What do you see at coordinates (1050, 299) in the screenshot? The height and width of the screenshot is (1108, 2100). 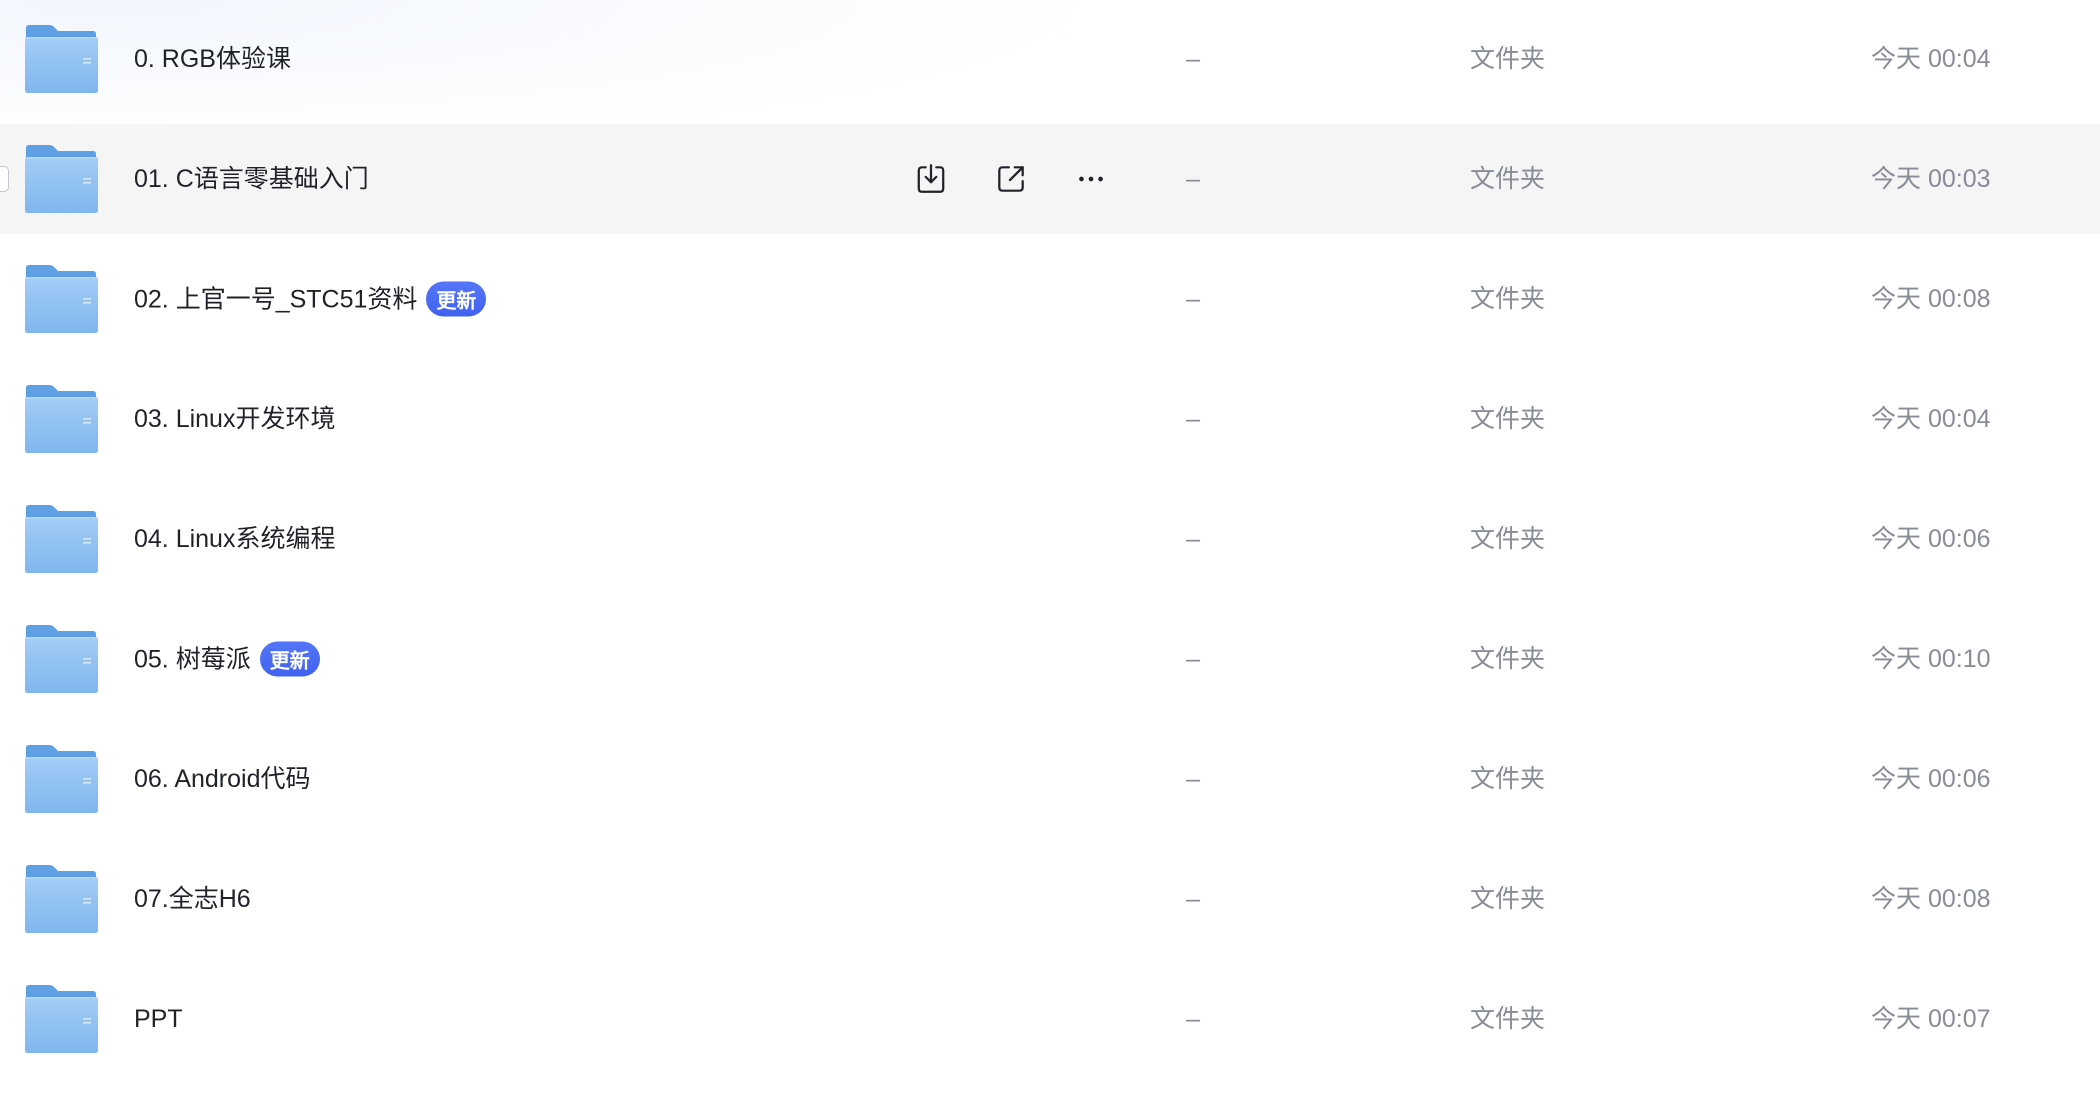 I see `file-row: 02. 上官一号_STC51资料 更新 – 文件夹 今天 00:08` at bounding box center [1050, 299].